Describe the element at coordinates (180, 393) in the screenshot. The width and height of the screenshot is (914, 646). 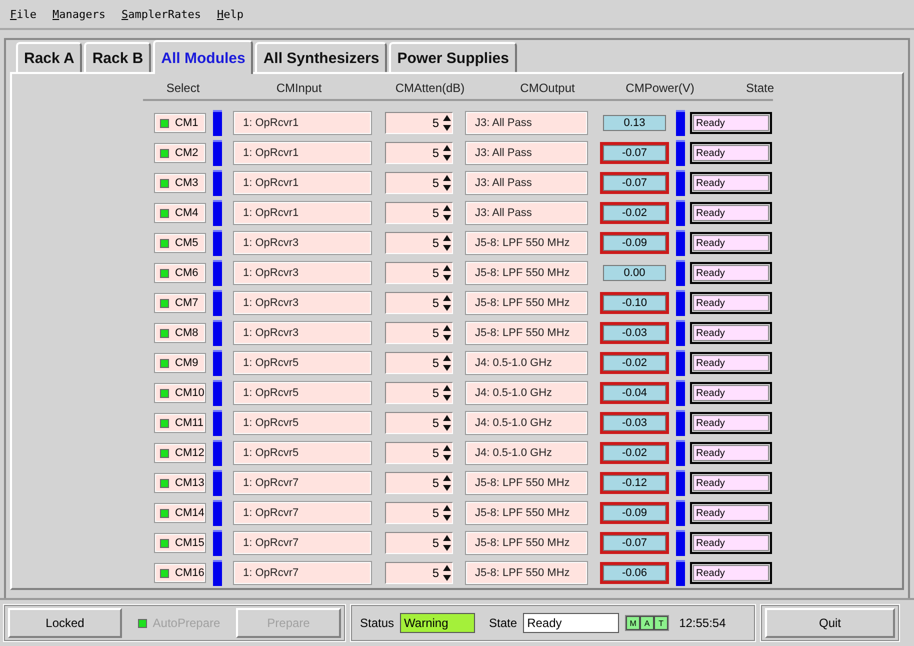
I see `module-toggle: CM10` at that location.